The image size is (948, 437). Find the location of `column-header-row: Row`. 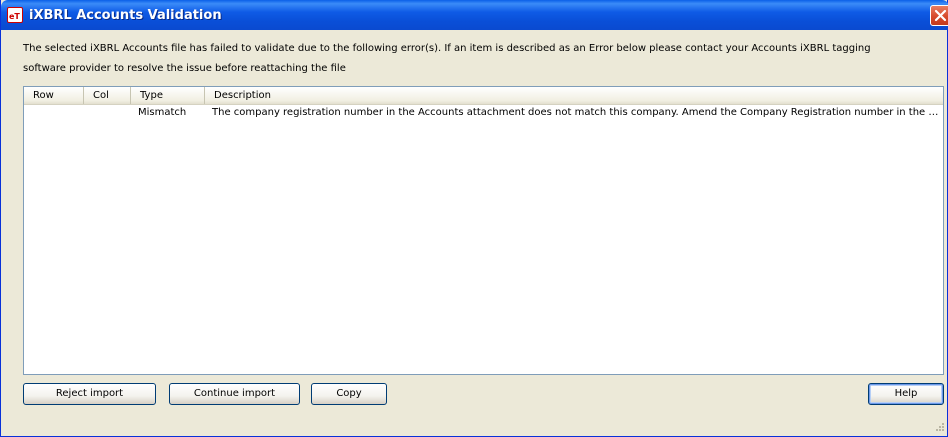

column-header-row: Row is located at coordinates (54, 95).